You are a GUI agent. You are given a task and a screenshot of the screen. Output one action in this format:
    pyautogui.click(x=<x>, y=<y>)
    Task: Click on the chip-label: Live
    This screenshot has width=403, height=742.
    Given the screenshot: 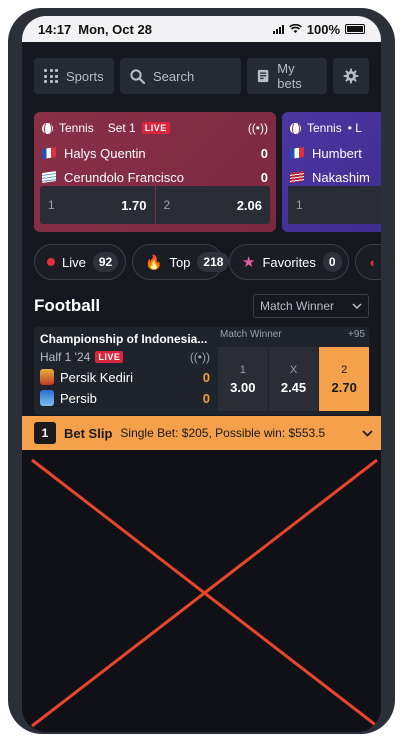 What is the action you would take?
    pyautogui.click(x=74, y=262)
    